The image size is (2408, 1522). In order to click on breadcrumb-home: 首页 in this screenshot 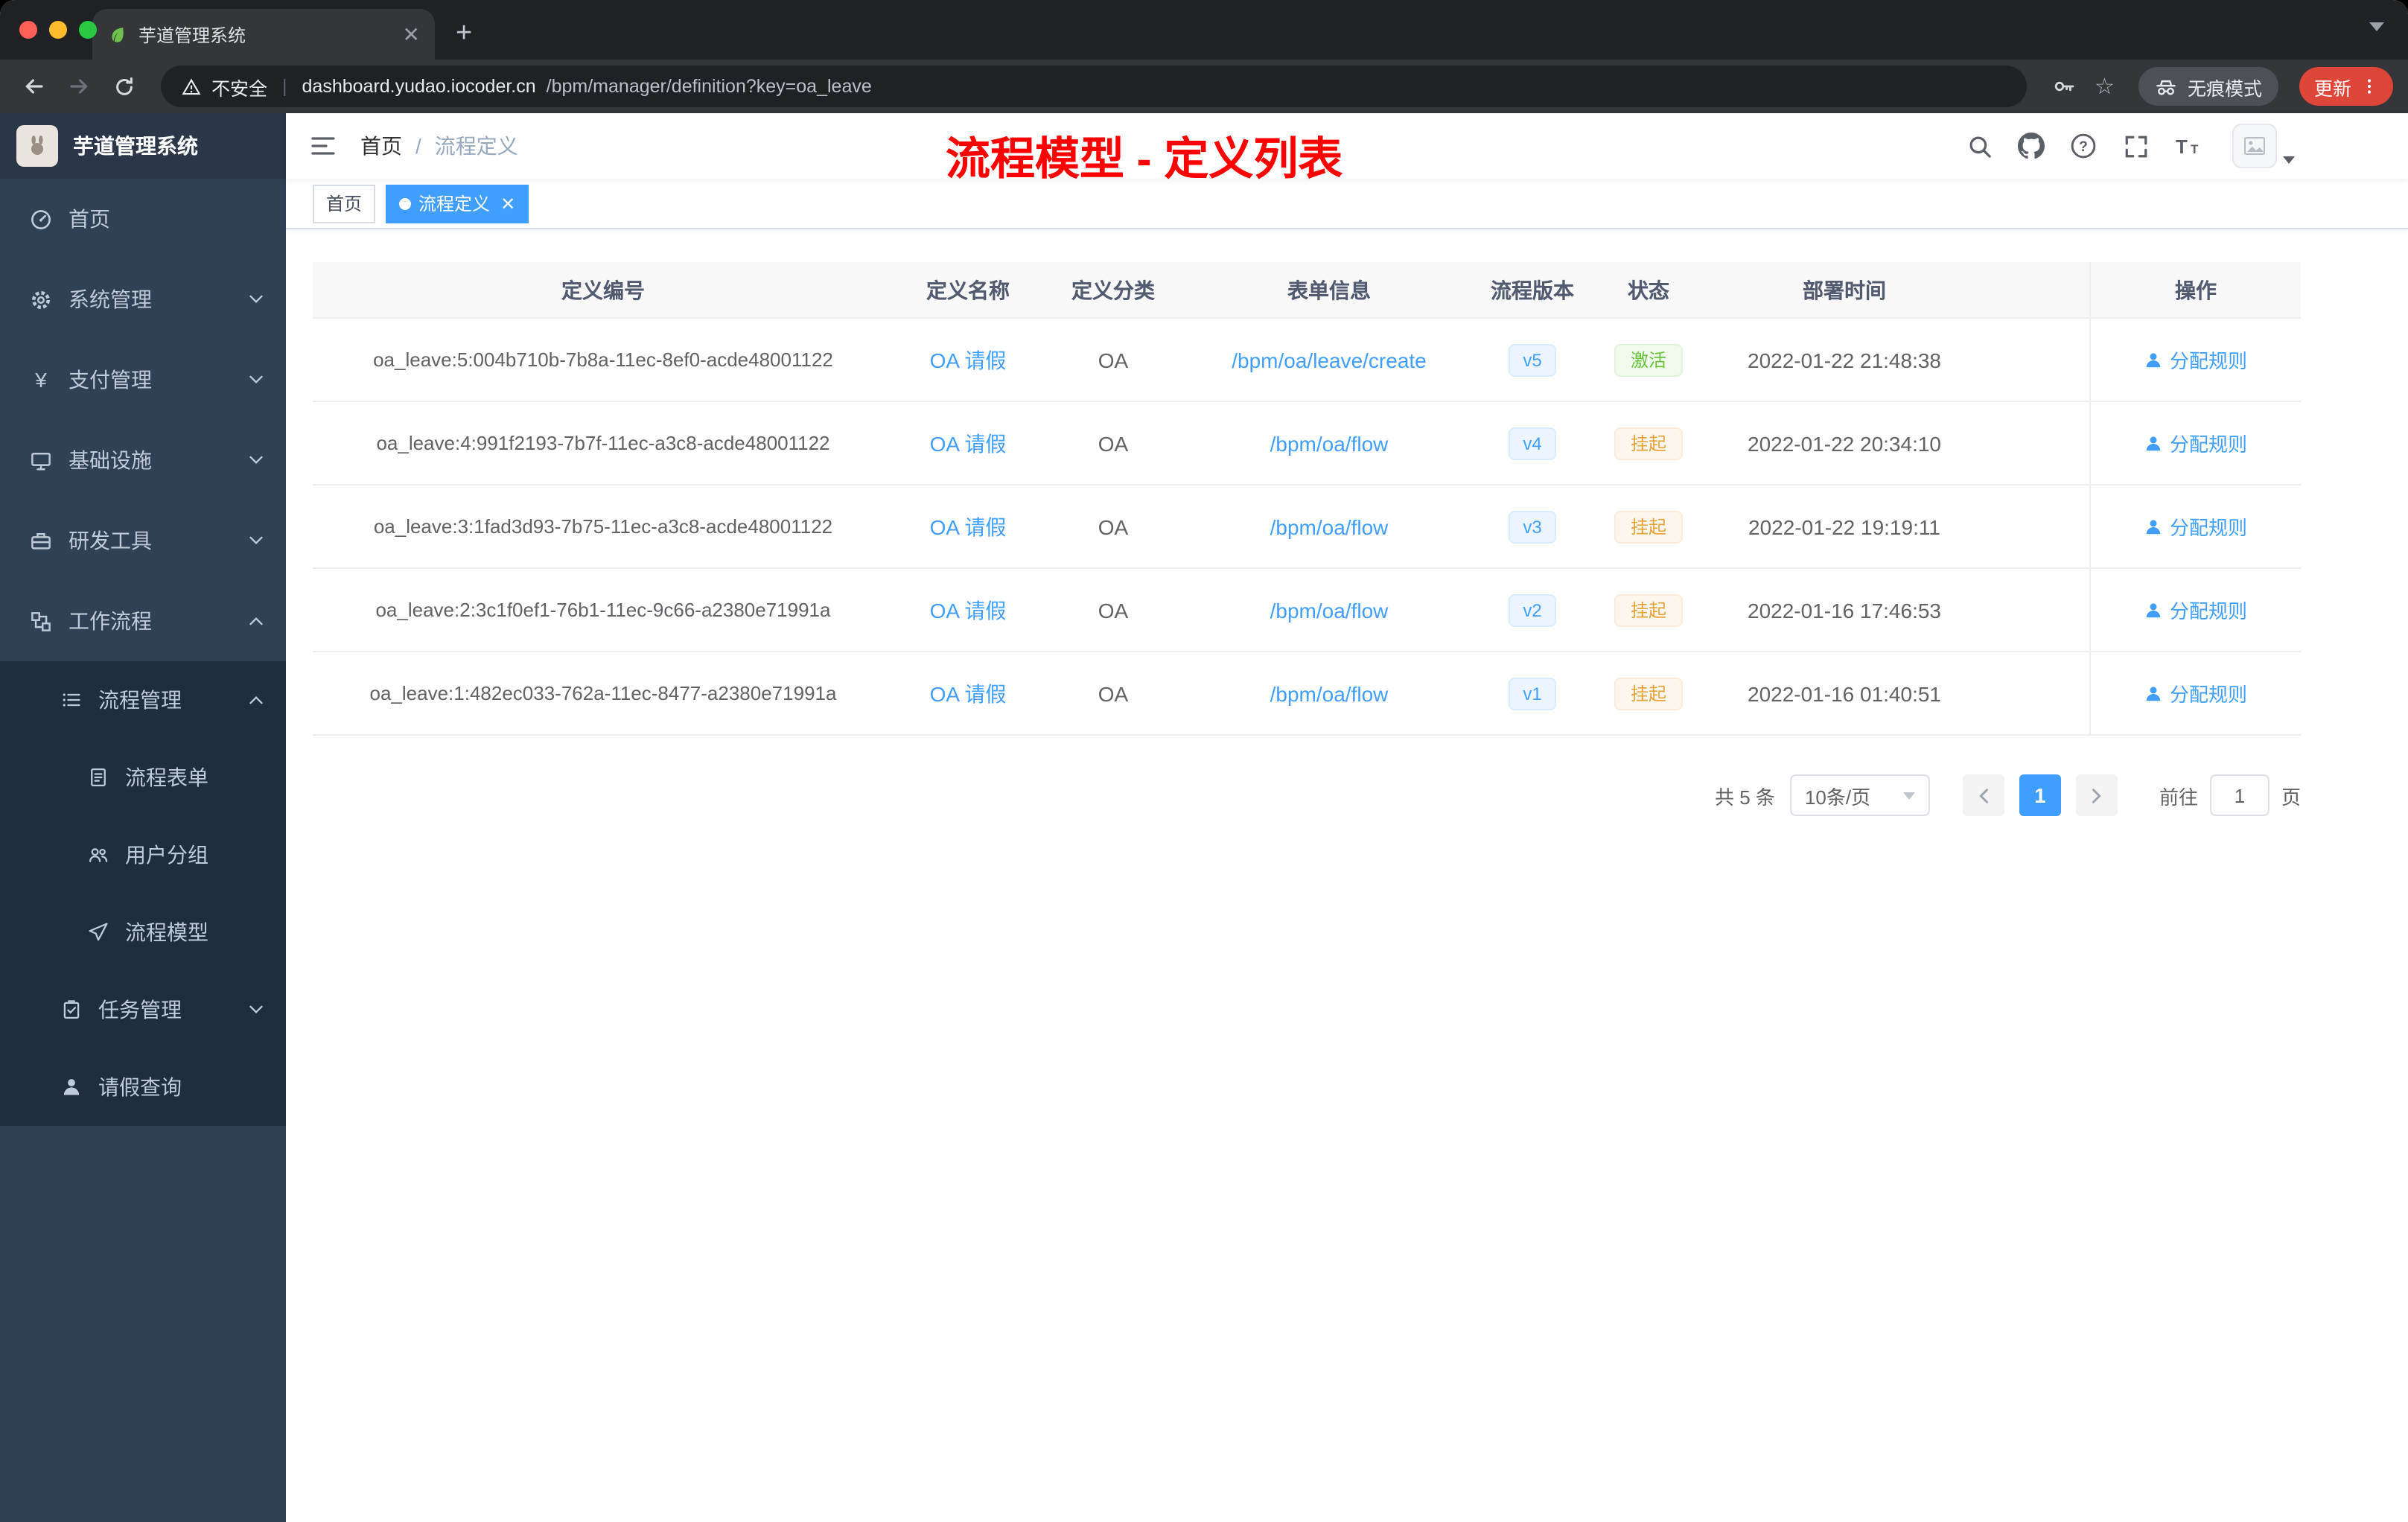, I will do `click(381, 146)`.